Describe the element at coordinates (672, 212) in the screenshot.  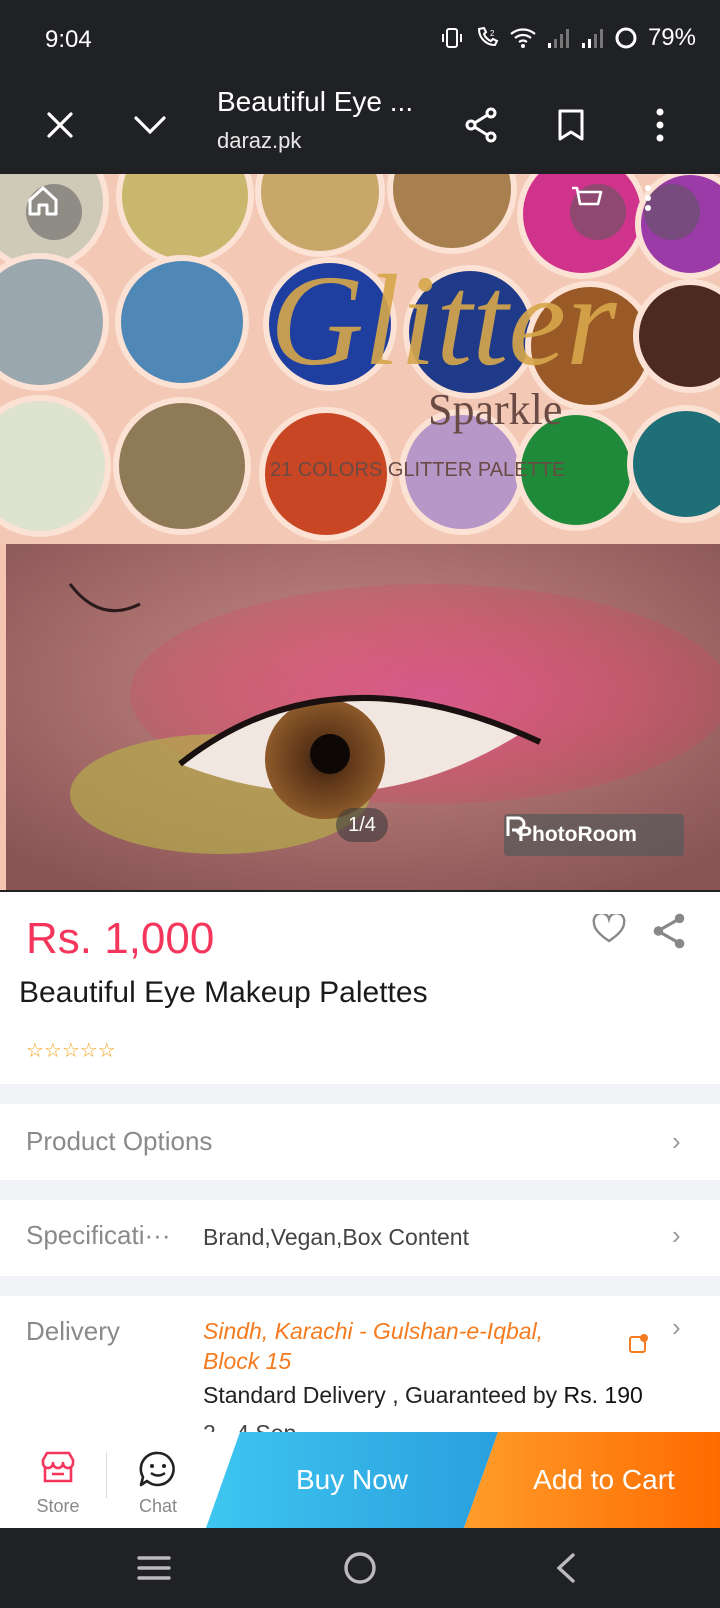
I see `gallery-more-button` at that location.